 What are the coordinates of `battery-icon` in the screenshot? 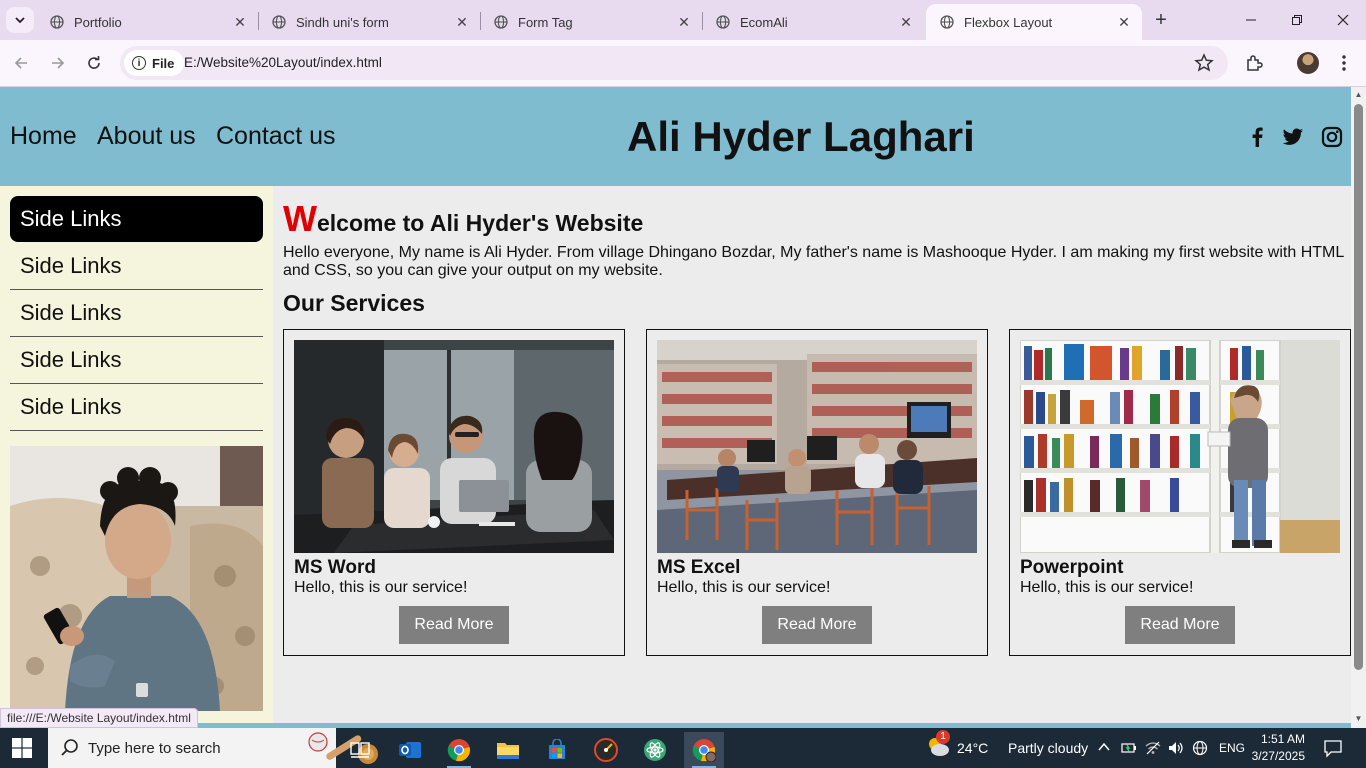 It's located at (1129, 748).